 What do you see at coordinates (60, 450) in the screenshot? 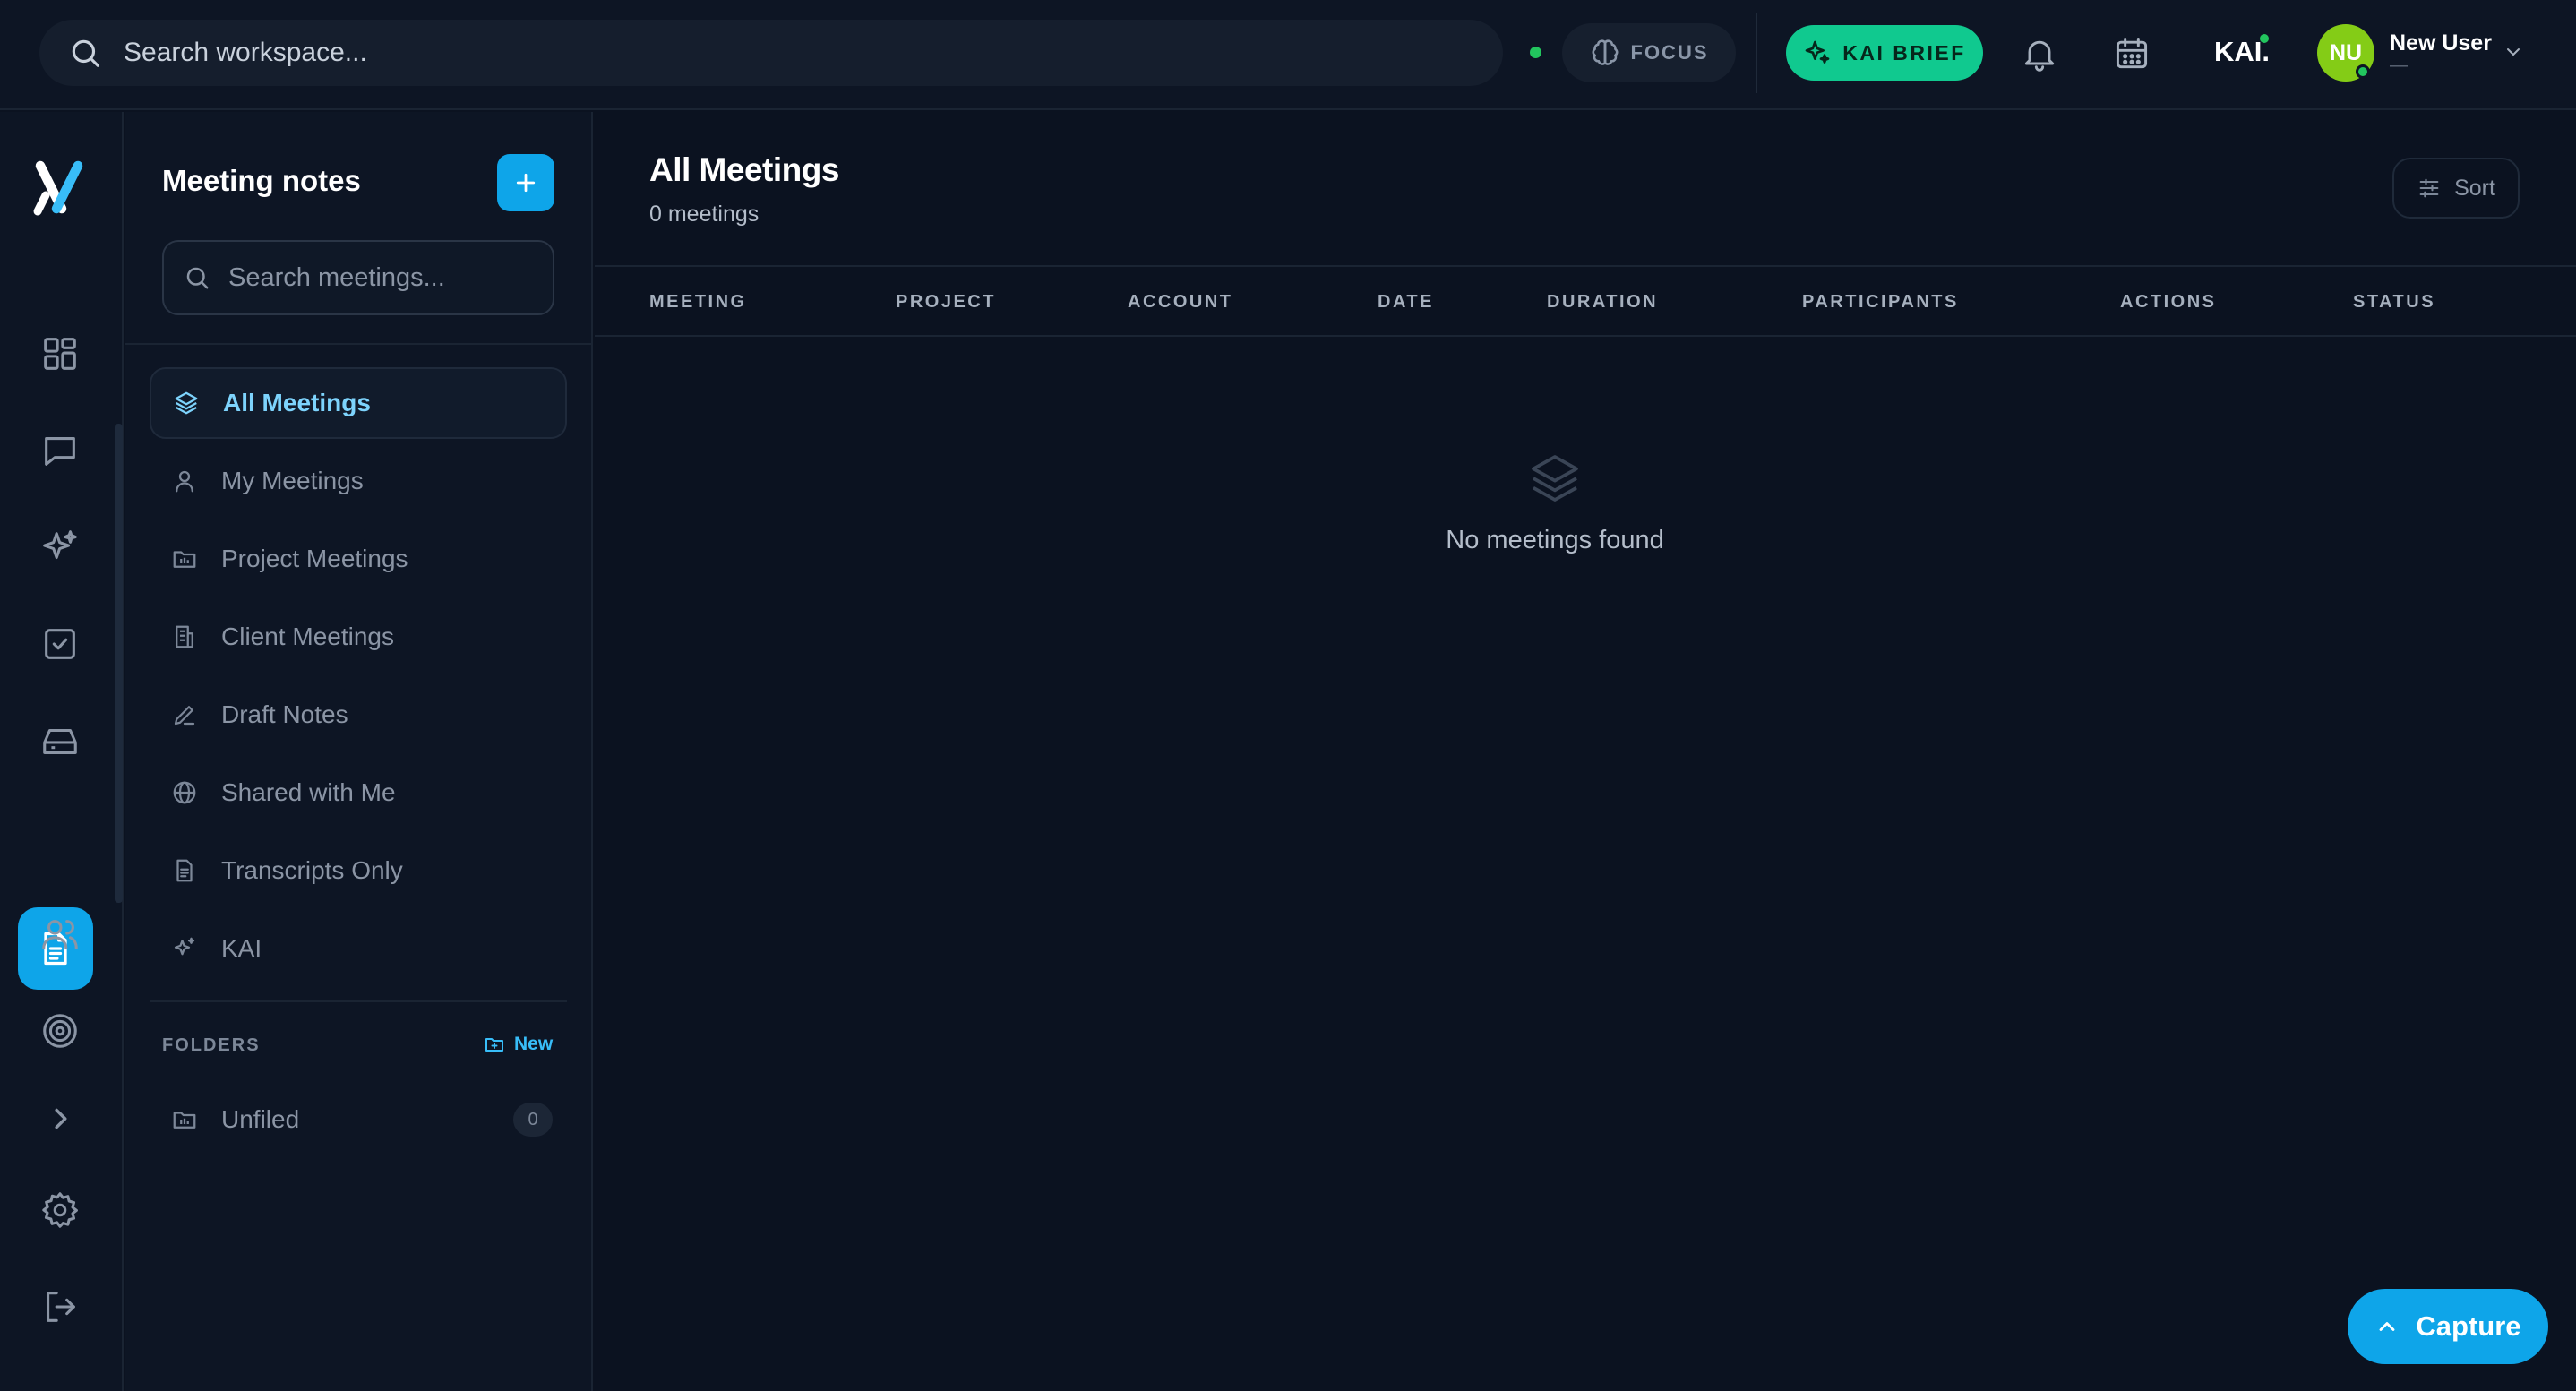
I see `chat-icon` at bounding box center [60, 450].